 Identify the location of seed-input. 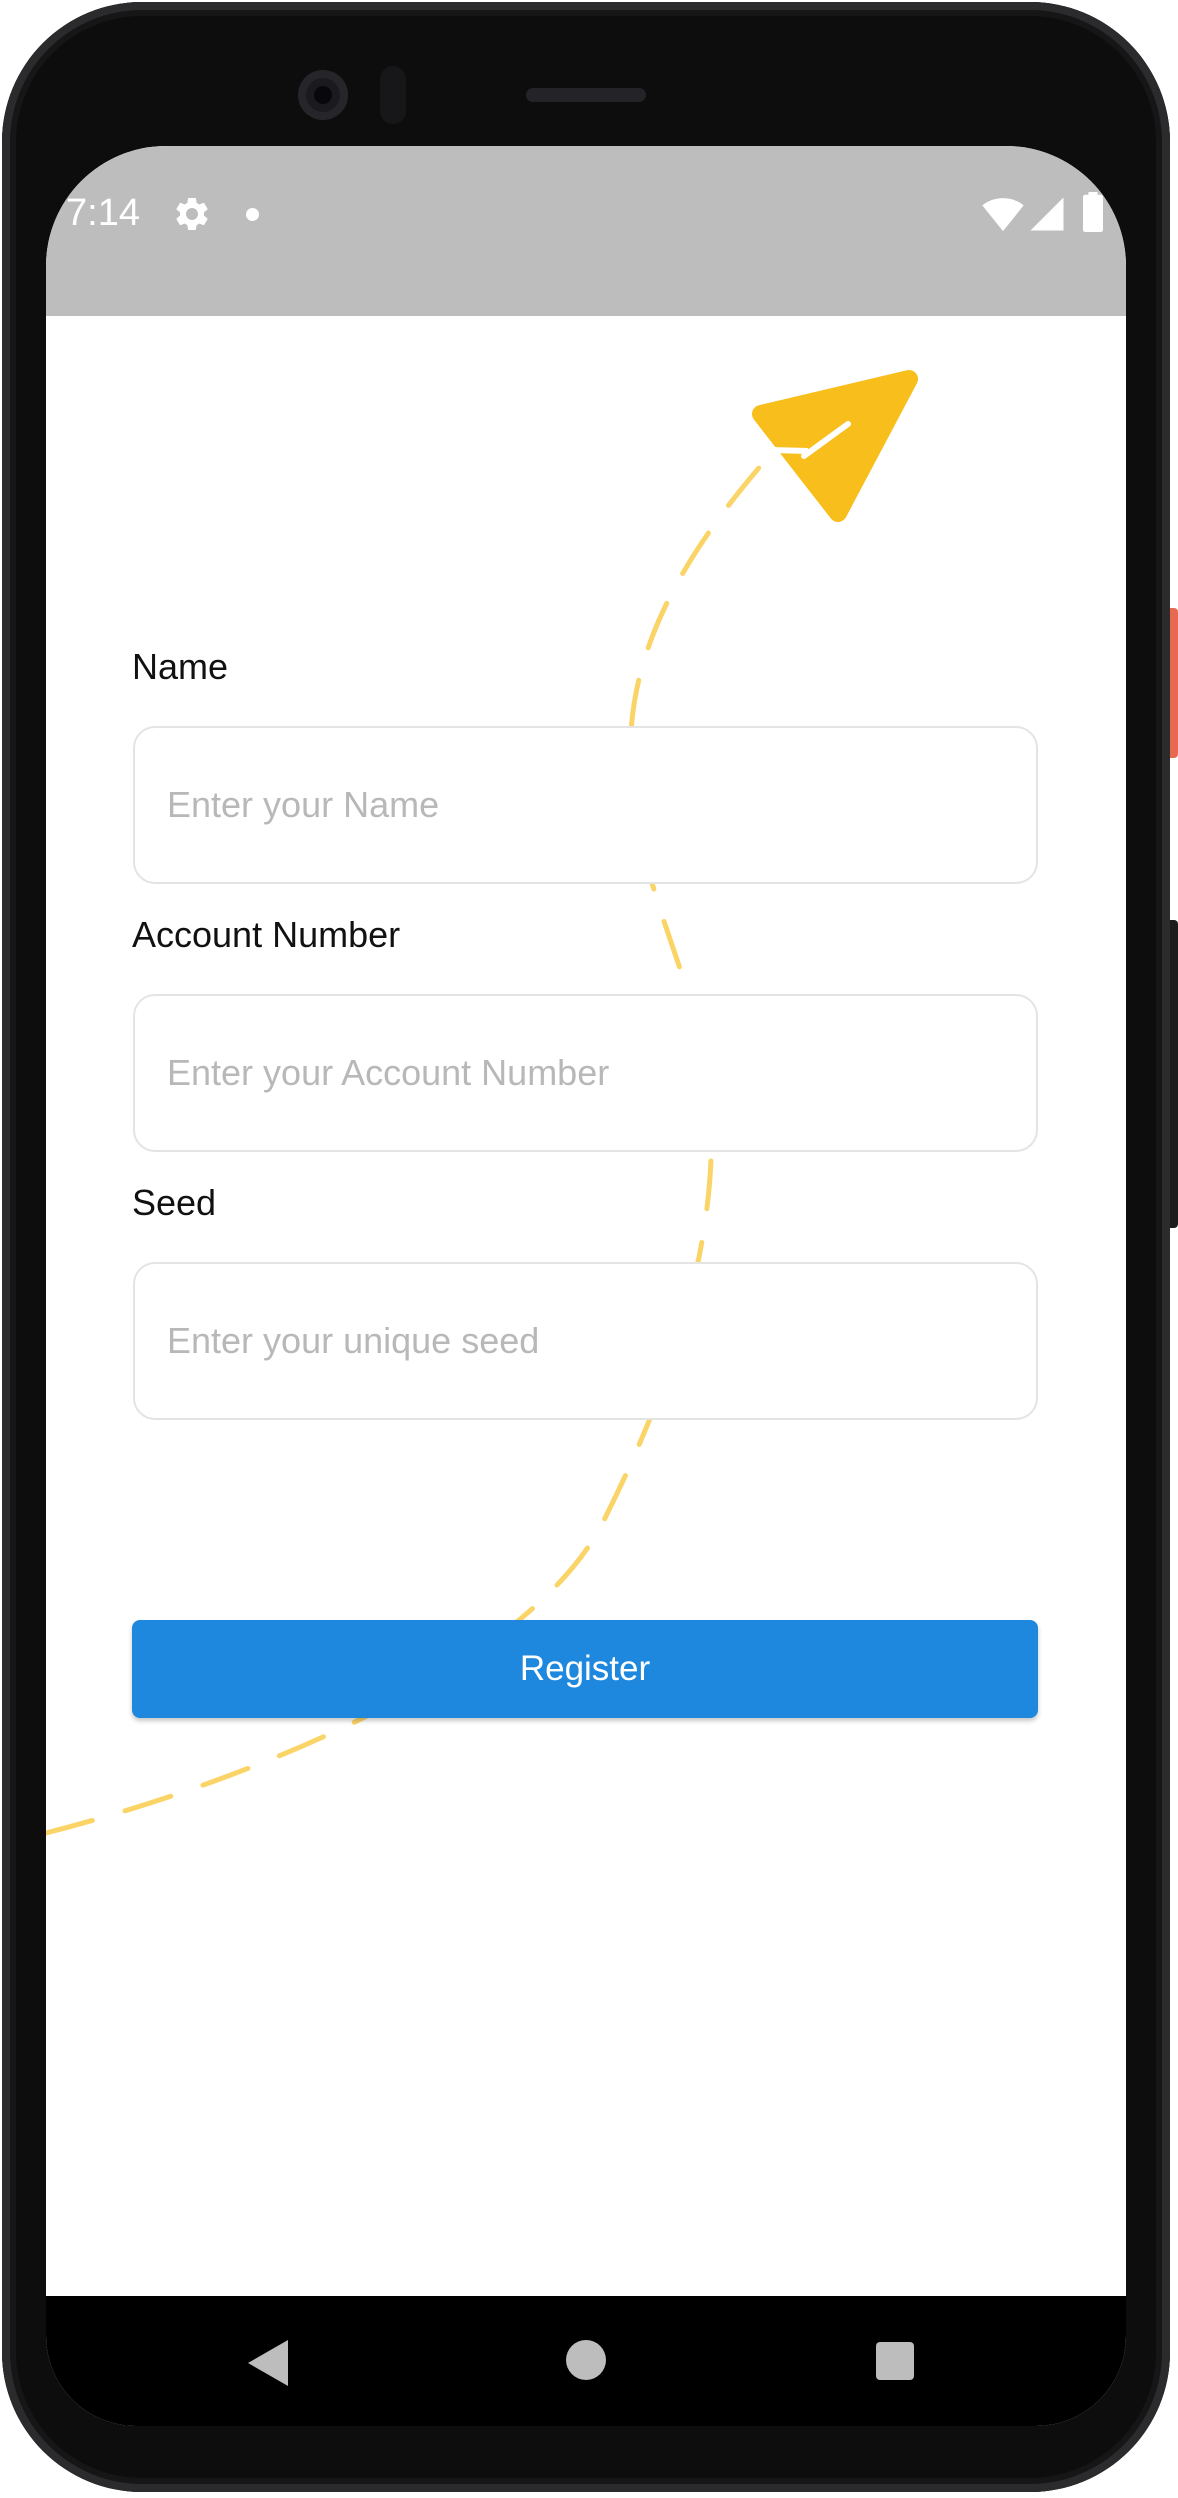
(585, 1341).